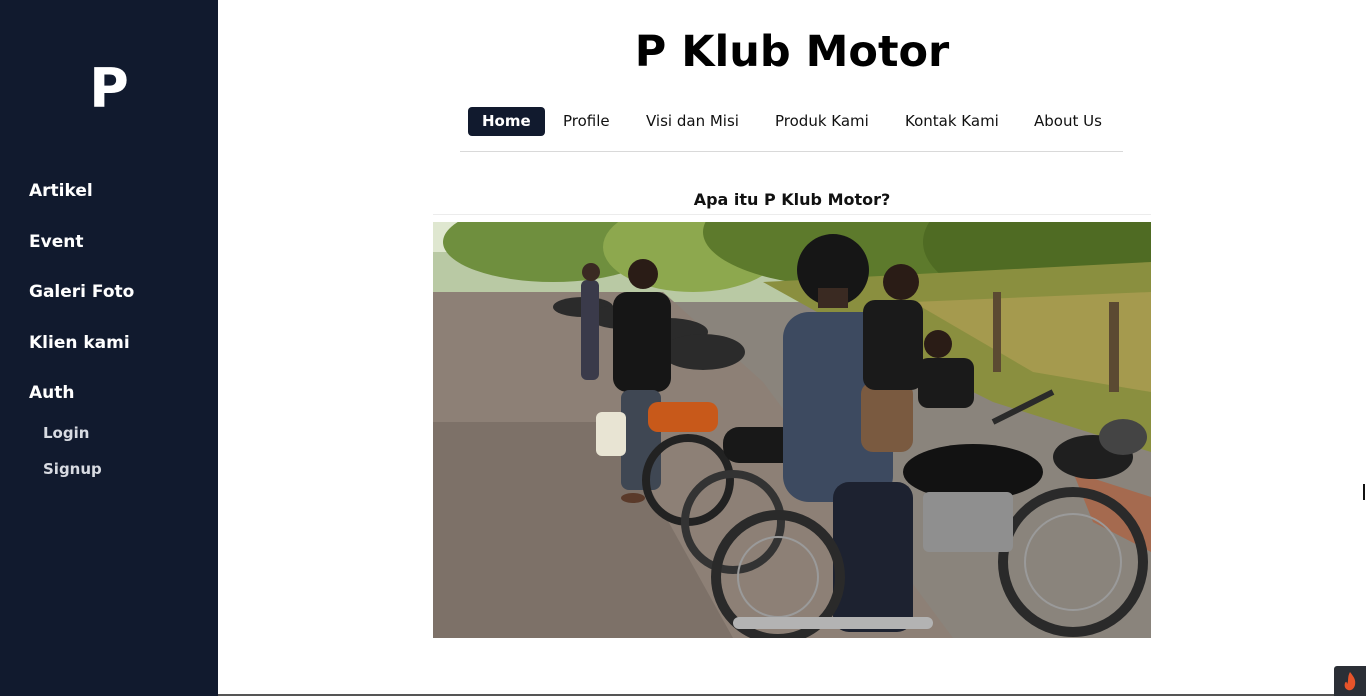 Image resolution: width=1366 pixels, height=696 pixels. Describe the element at coordinates (81, 203) in the screenshot. I see `sidebar-item-artikel: Artikel` at that location.